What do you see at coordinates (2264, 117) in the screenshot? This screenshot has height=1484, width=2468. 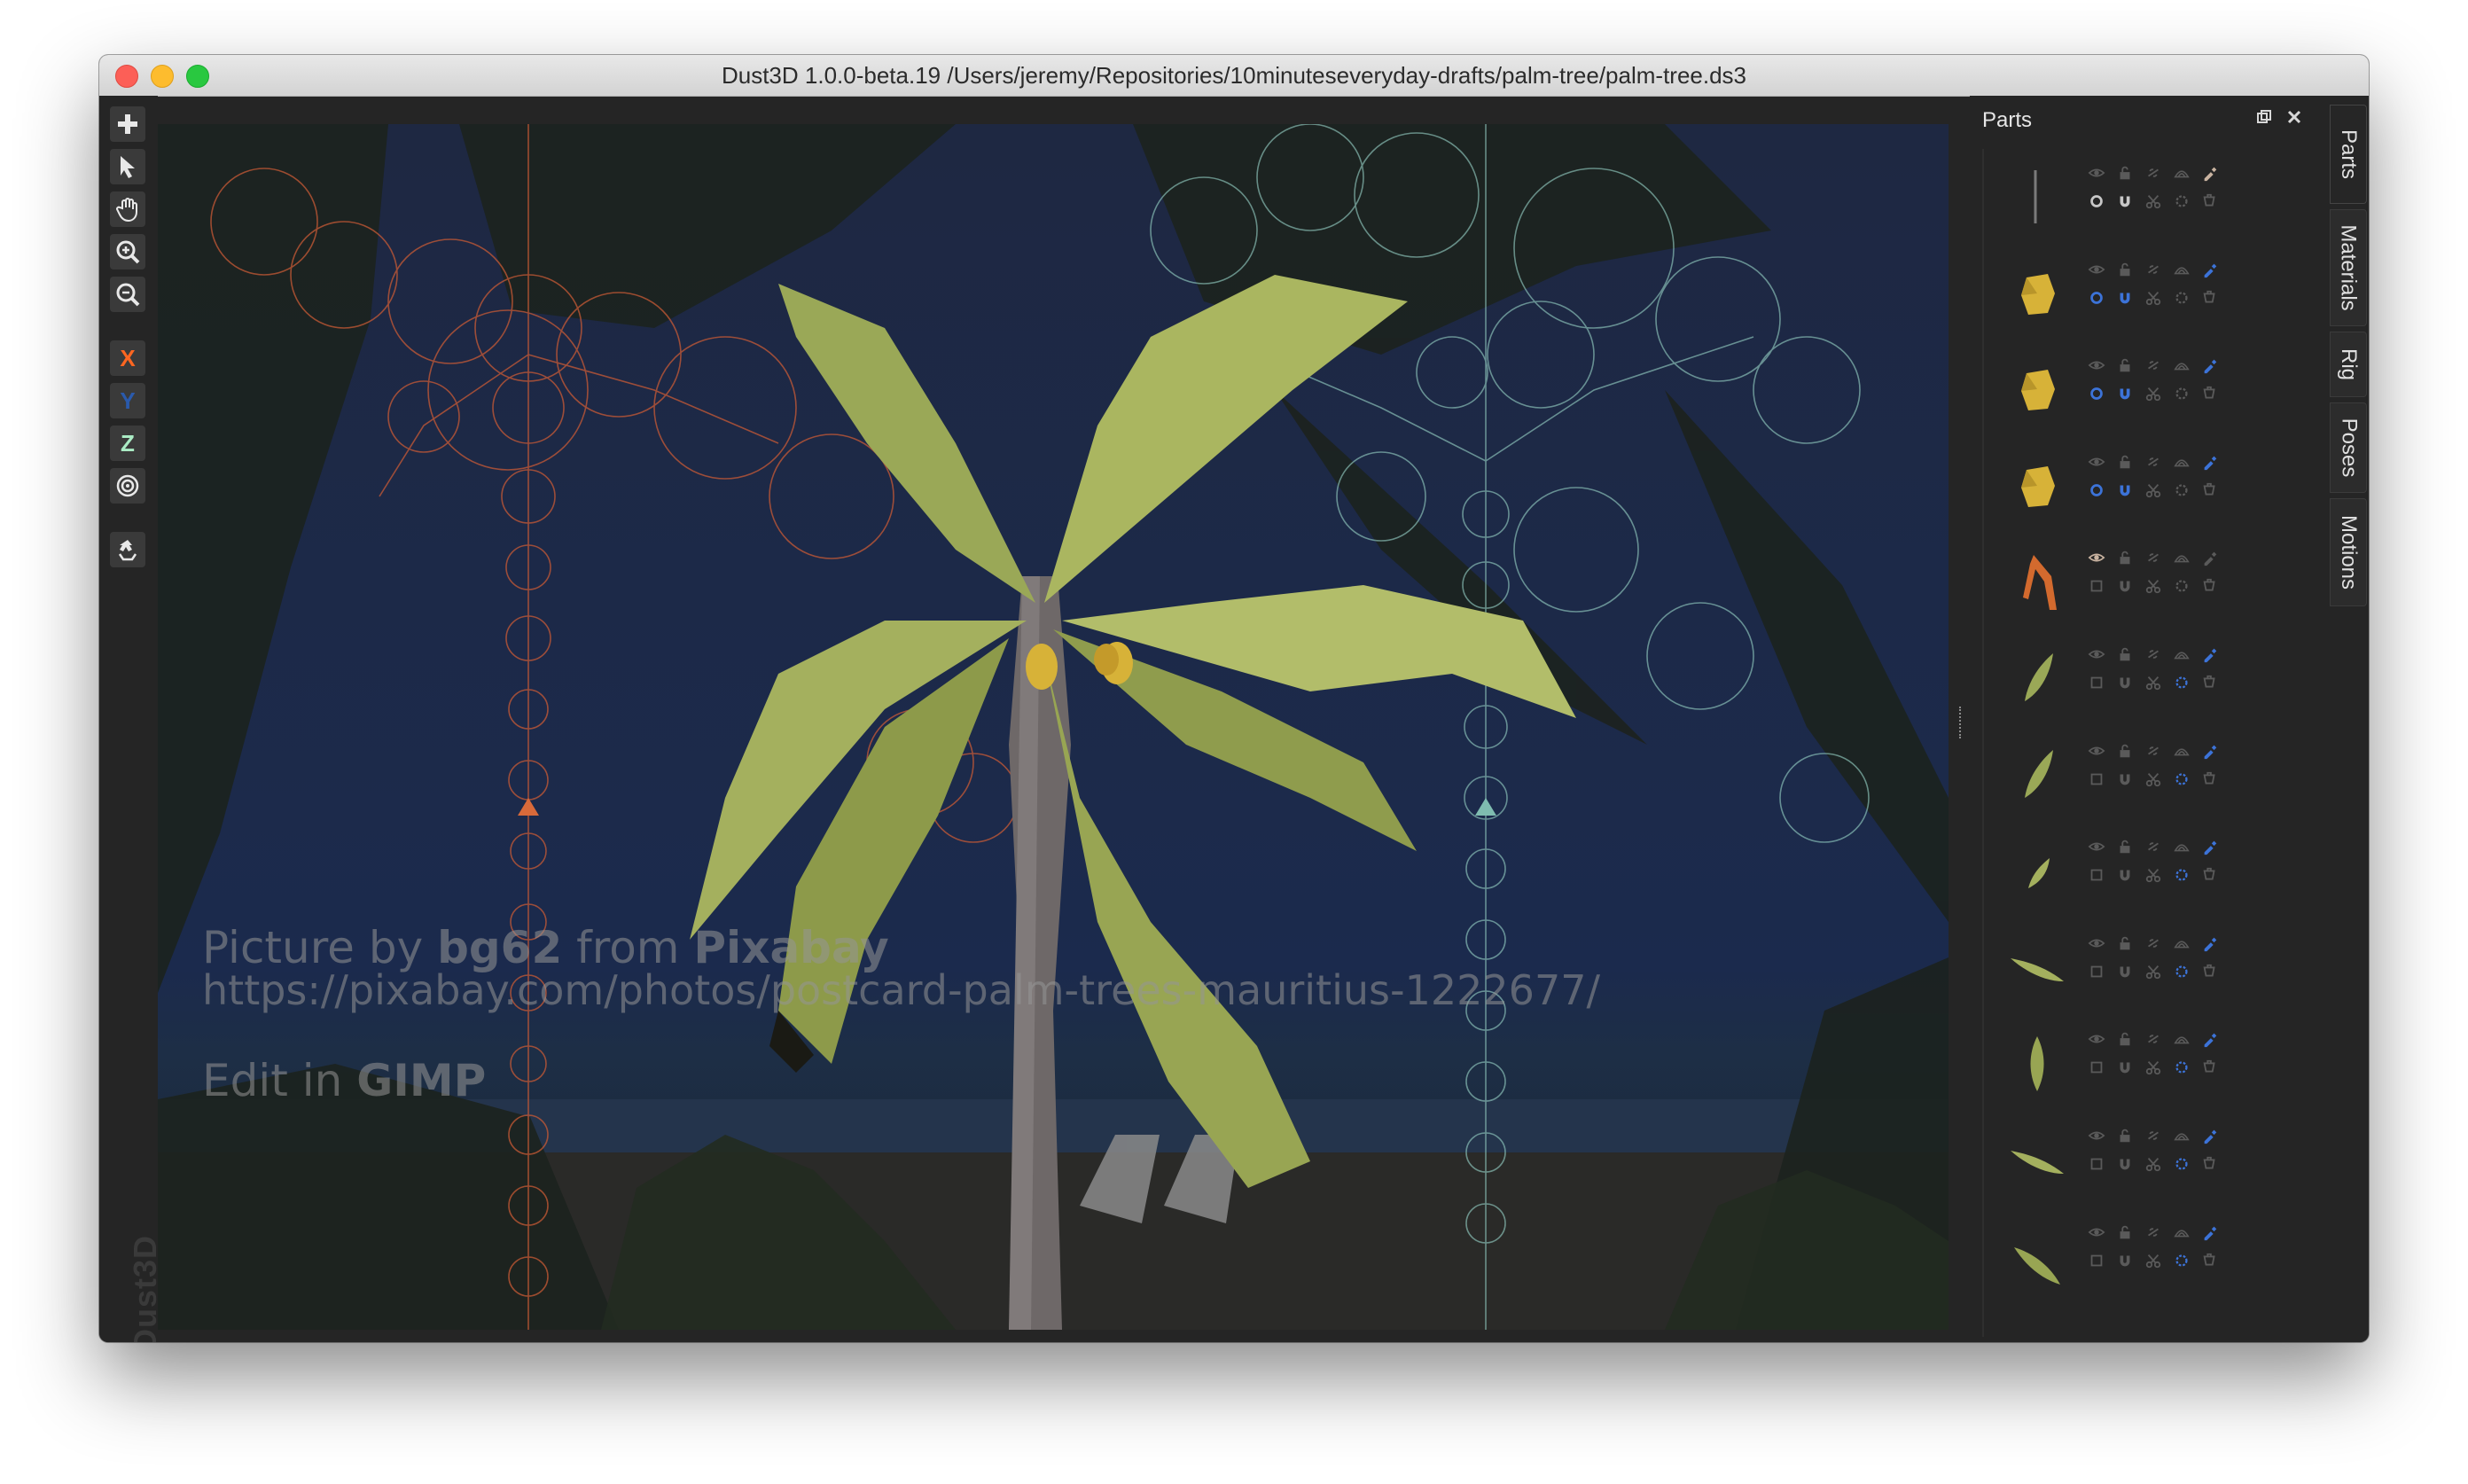 I see `float-window-button` at bounding box center [2264, 117].